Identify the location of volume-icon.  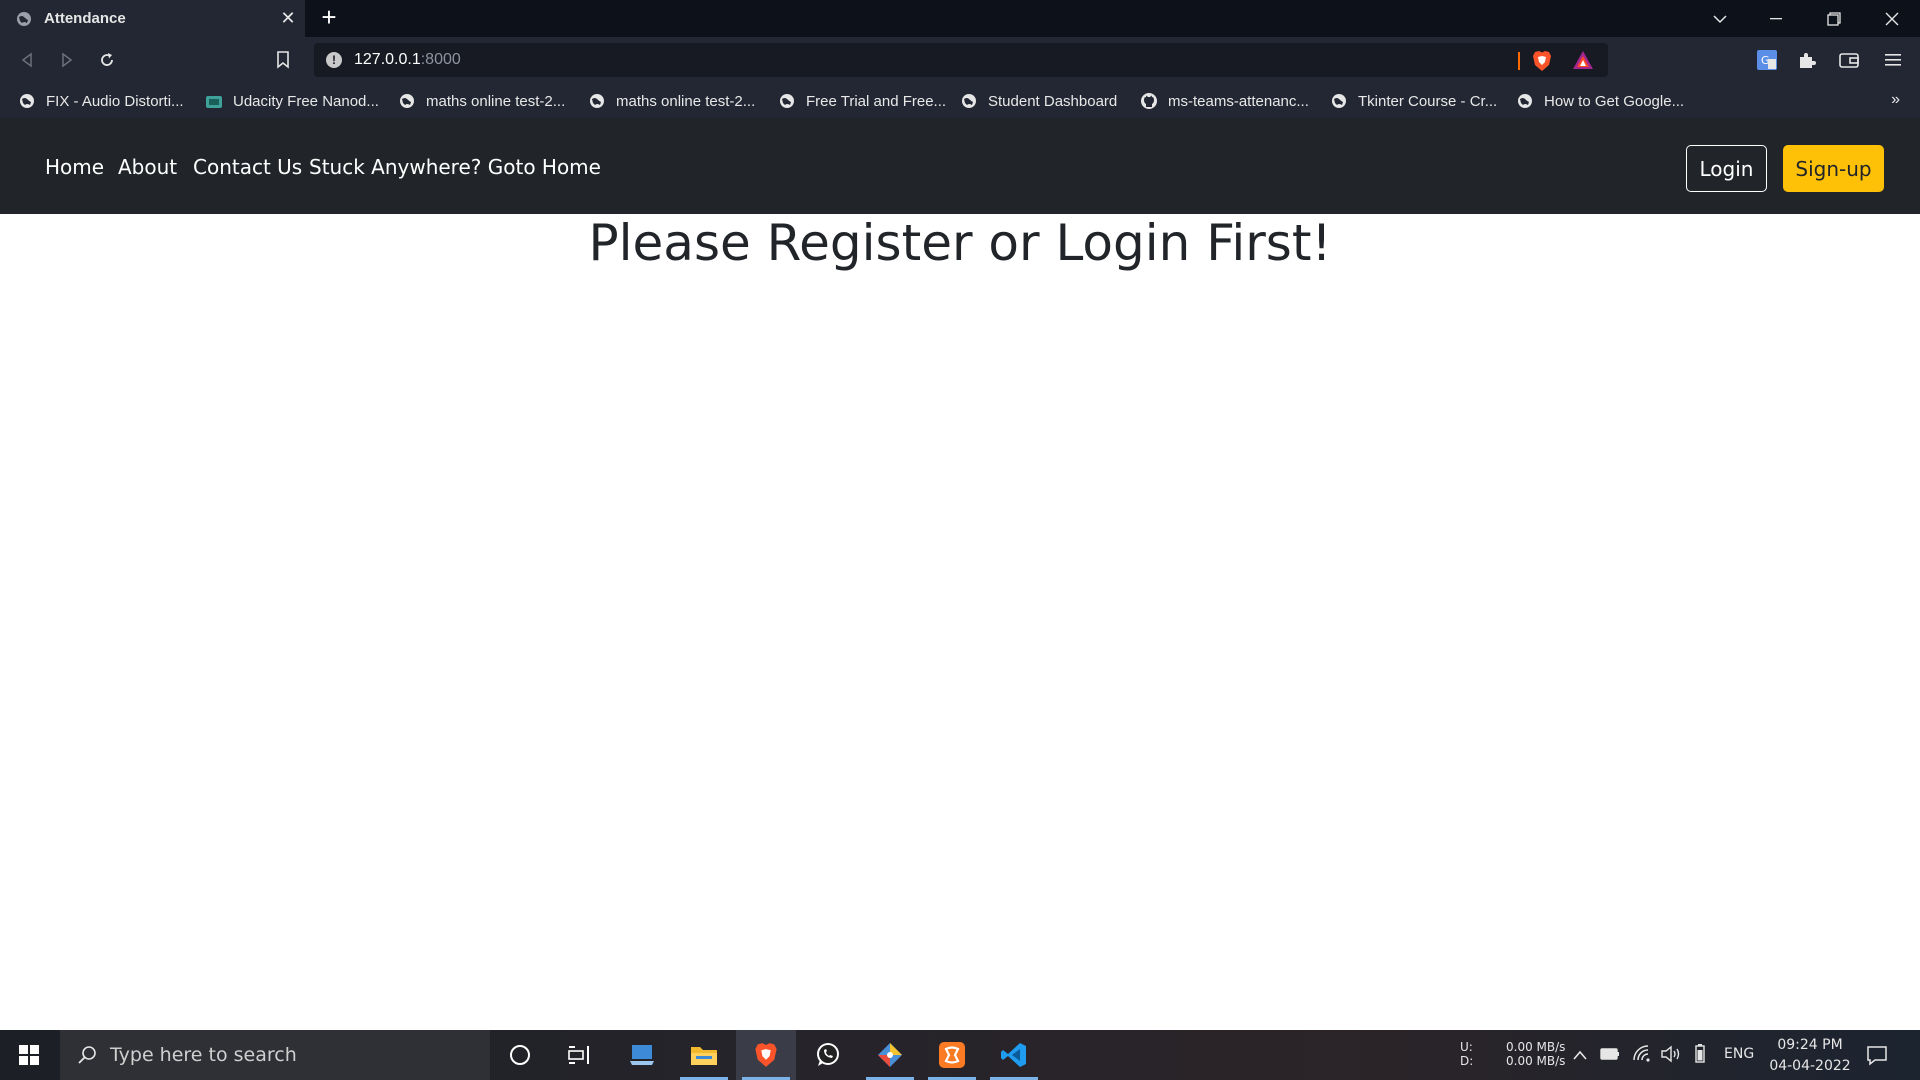
(1671, 1054).